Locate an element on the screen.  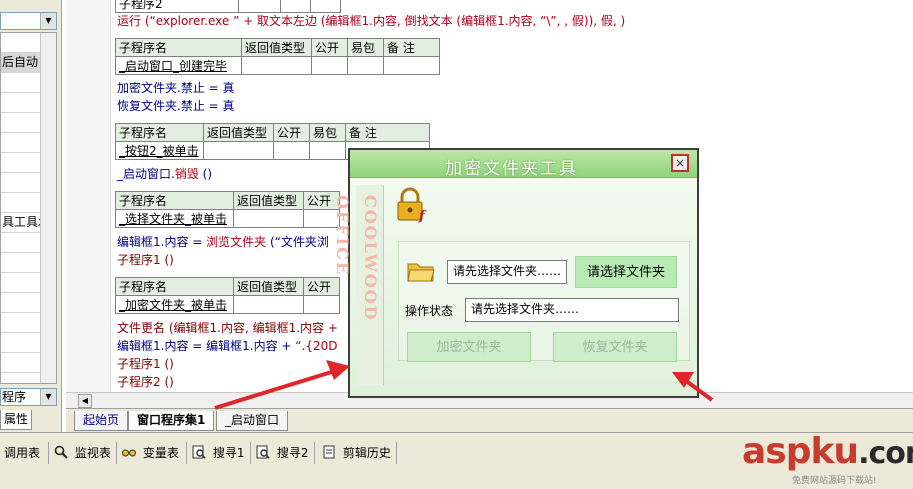
property-panel: ▼ 后自动 具工具木 程序 ▼ 属性 is located at coordinates (31, 216).